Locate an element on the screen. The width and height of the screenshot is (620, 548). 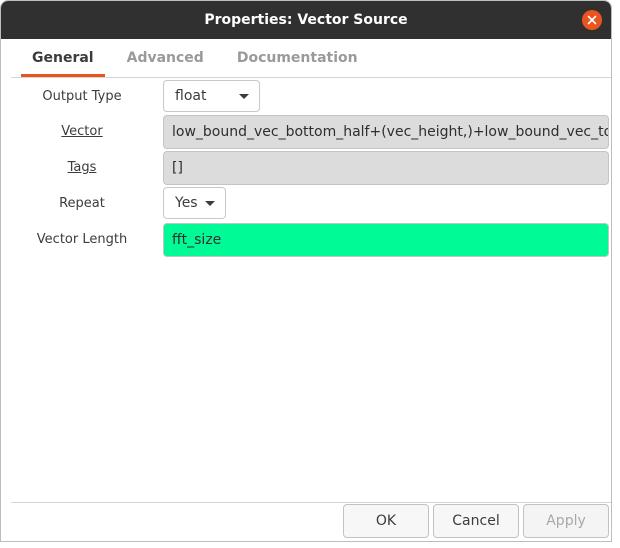
repeat-value: Yes is located at coordinates (186, 203).